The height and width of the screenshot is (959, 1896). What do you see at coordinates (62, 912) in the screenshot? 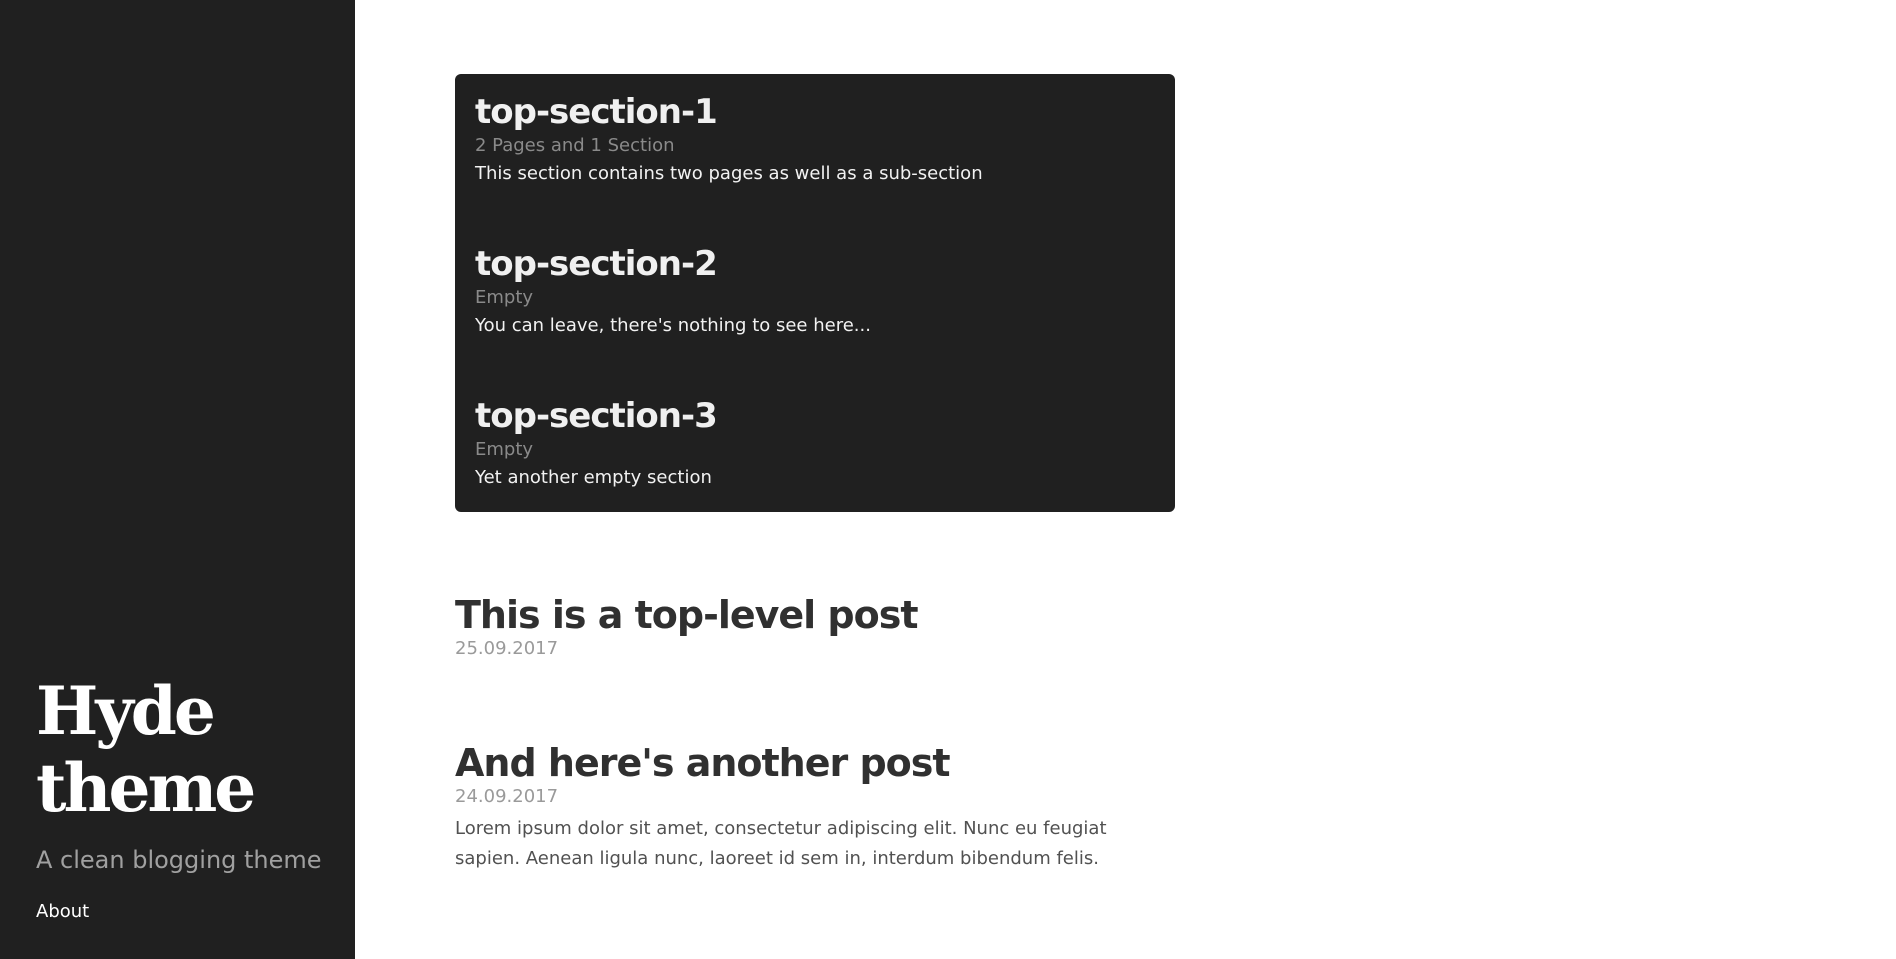
I see `nav-link-about: About` at bounding box center [62, 912].